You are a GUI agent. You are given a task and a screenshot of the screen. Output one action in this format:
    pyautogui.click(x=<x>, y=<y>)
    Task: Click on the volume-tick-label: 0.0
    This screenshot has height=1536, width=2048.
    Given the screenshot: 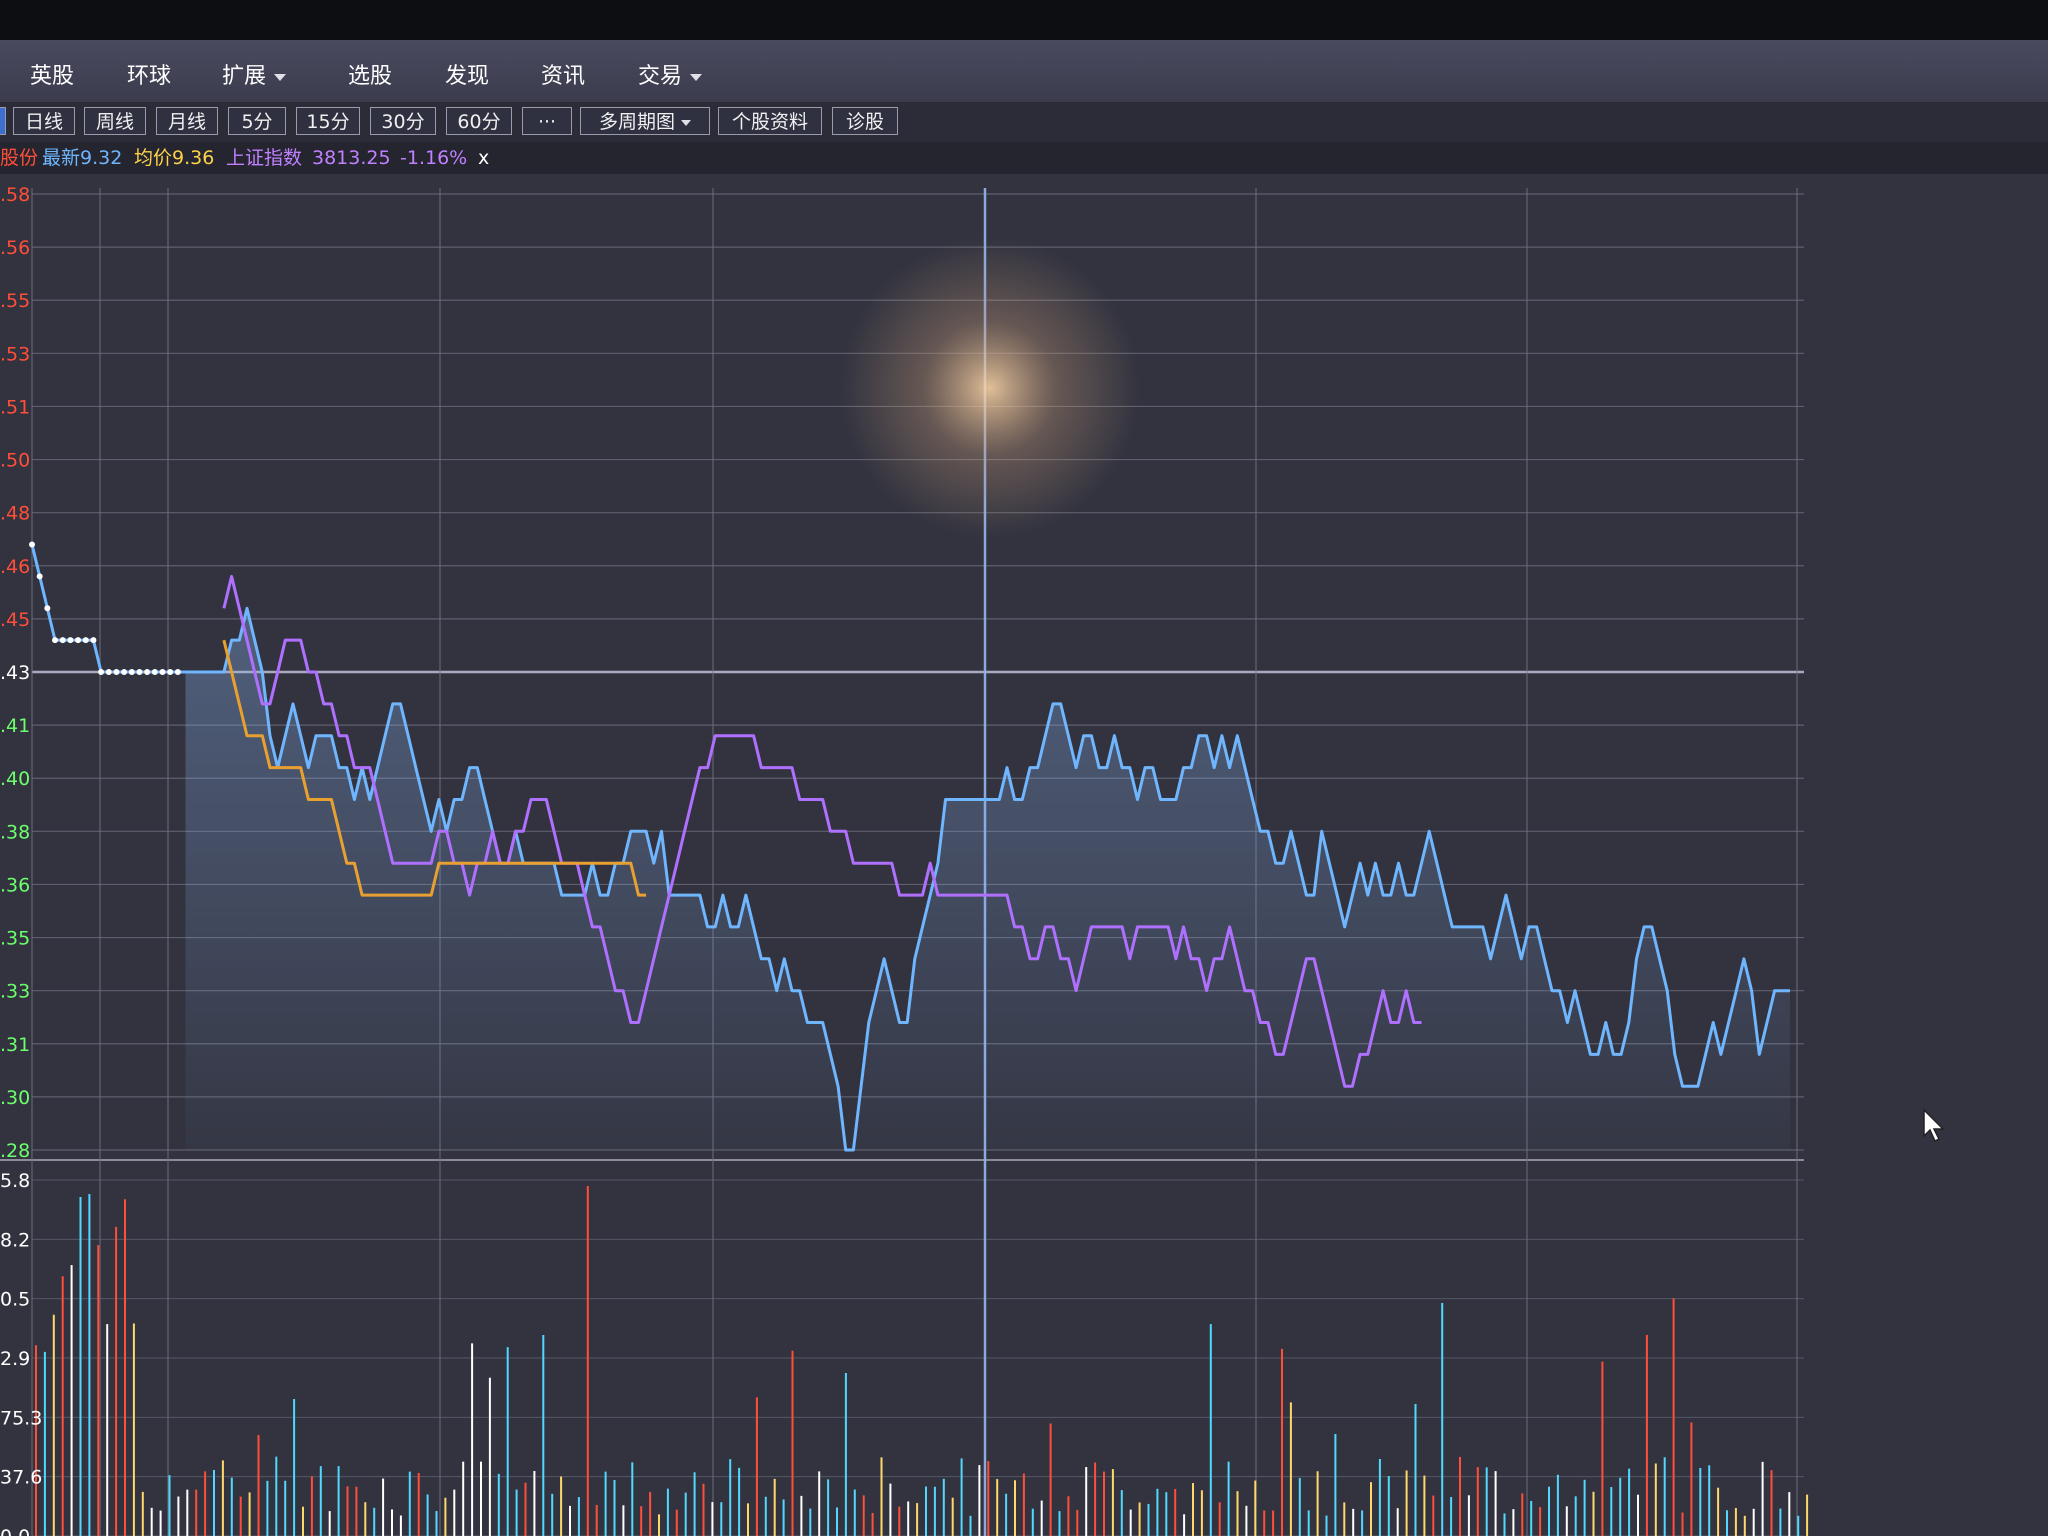 What is the action you would take?
    pyautogui.click(x=15, y=1531)
    